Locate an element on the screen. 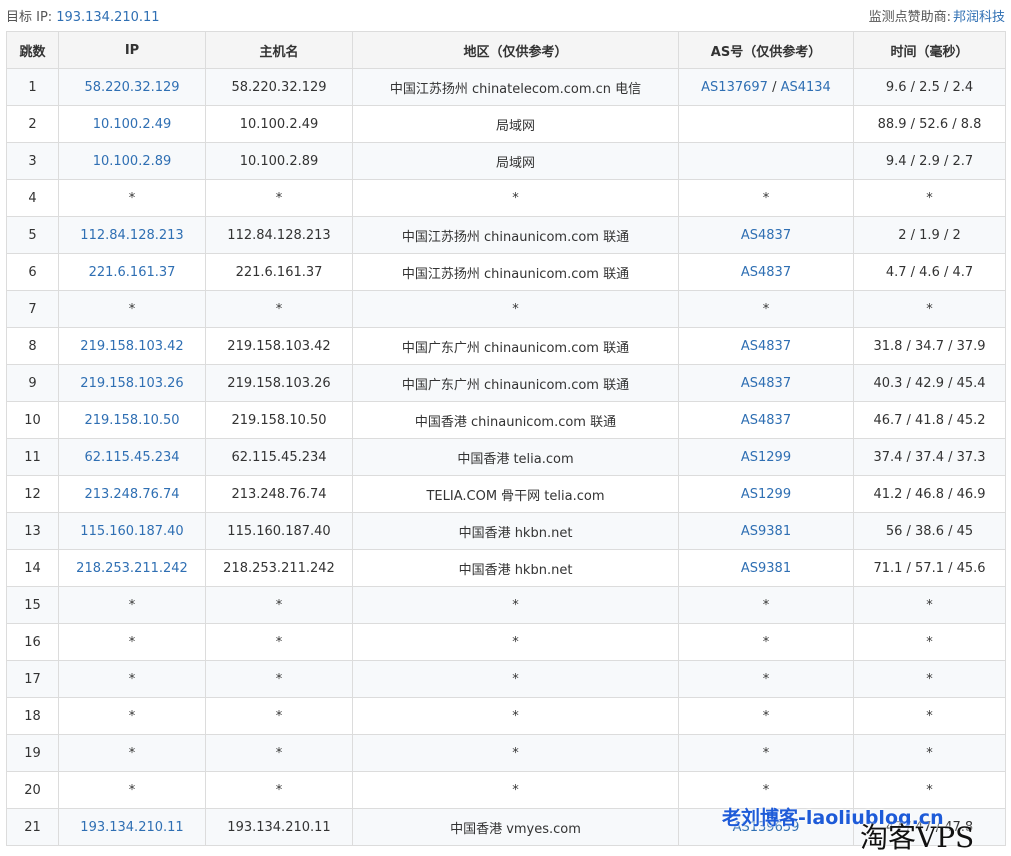  table-cell-hop-number: 6 is located at coordinates (32, 272).